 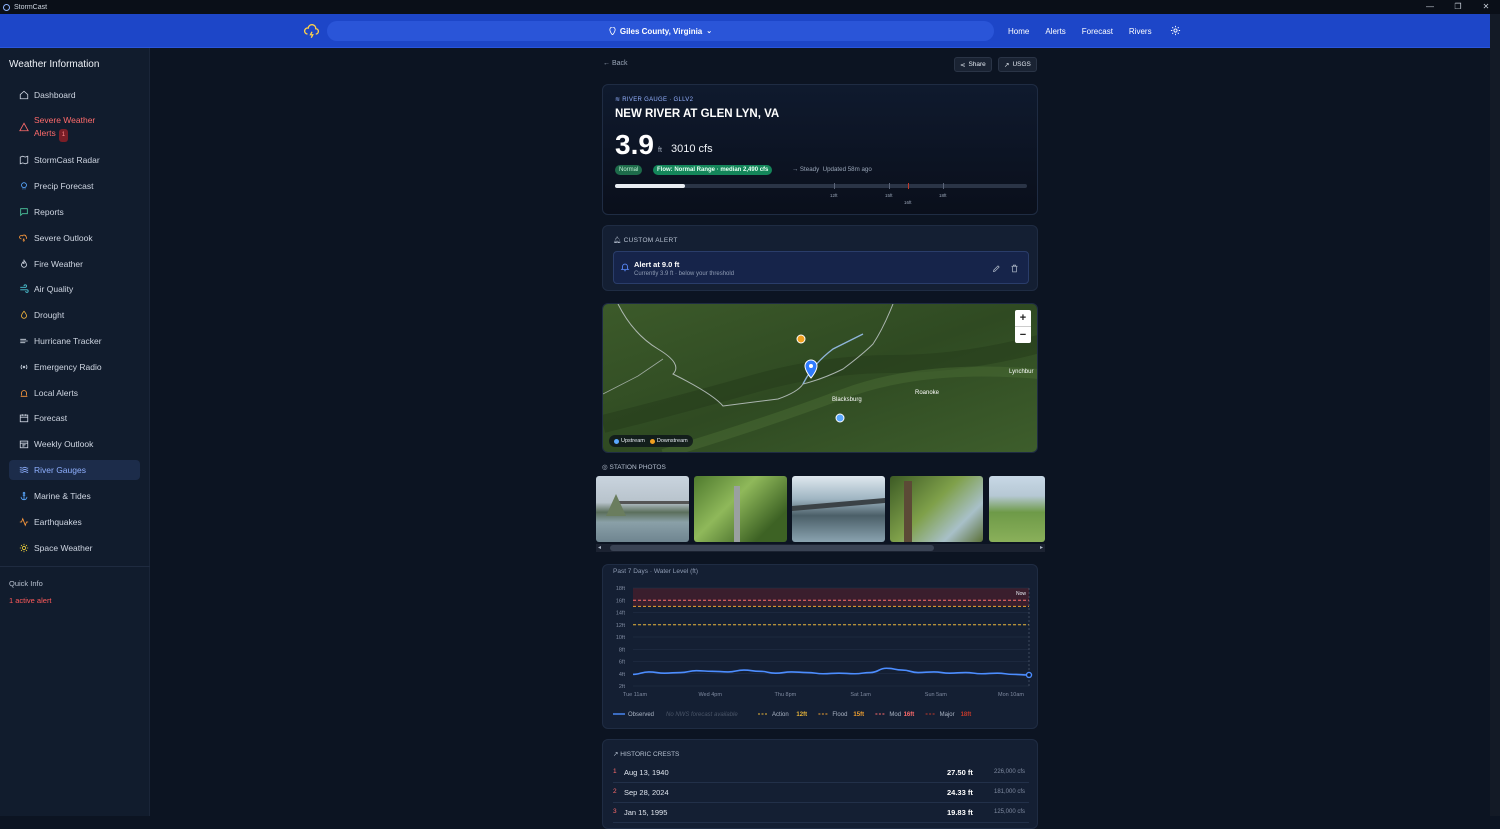 What do you see at coordinates (74, 238) in the screenshot?
I see `sidebar-item-severe-outlook: Severe Outlook` at bounding box center [74, 238].